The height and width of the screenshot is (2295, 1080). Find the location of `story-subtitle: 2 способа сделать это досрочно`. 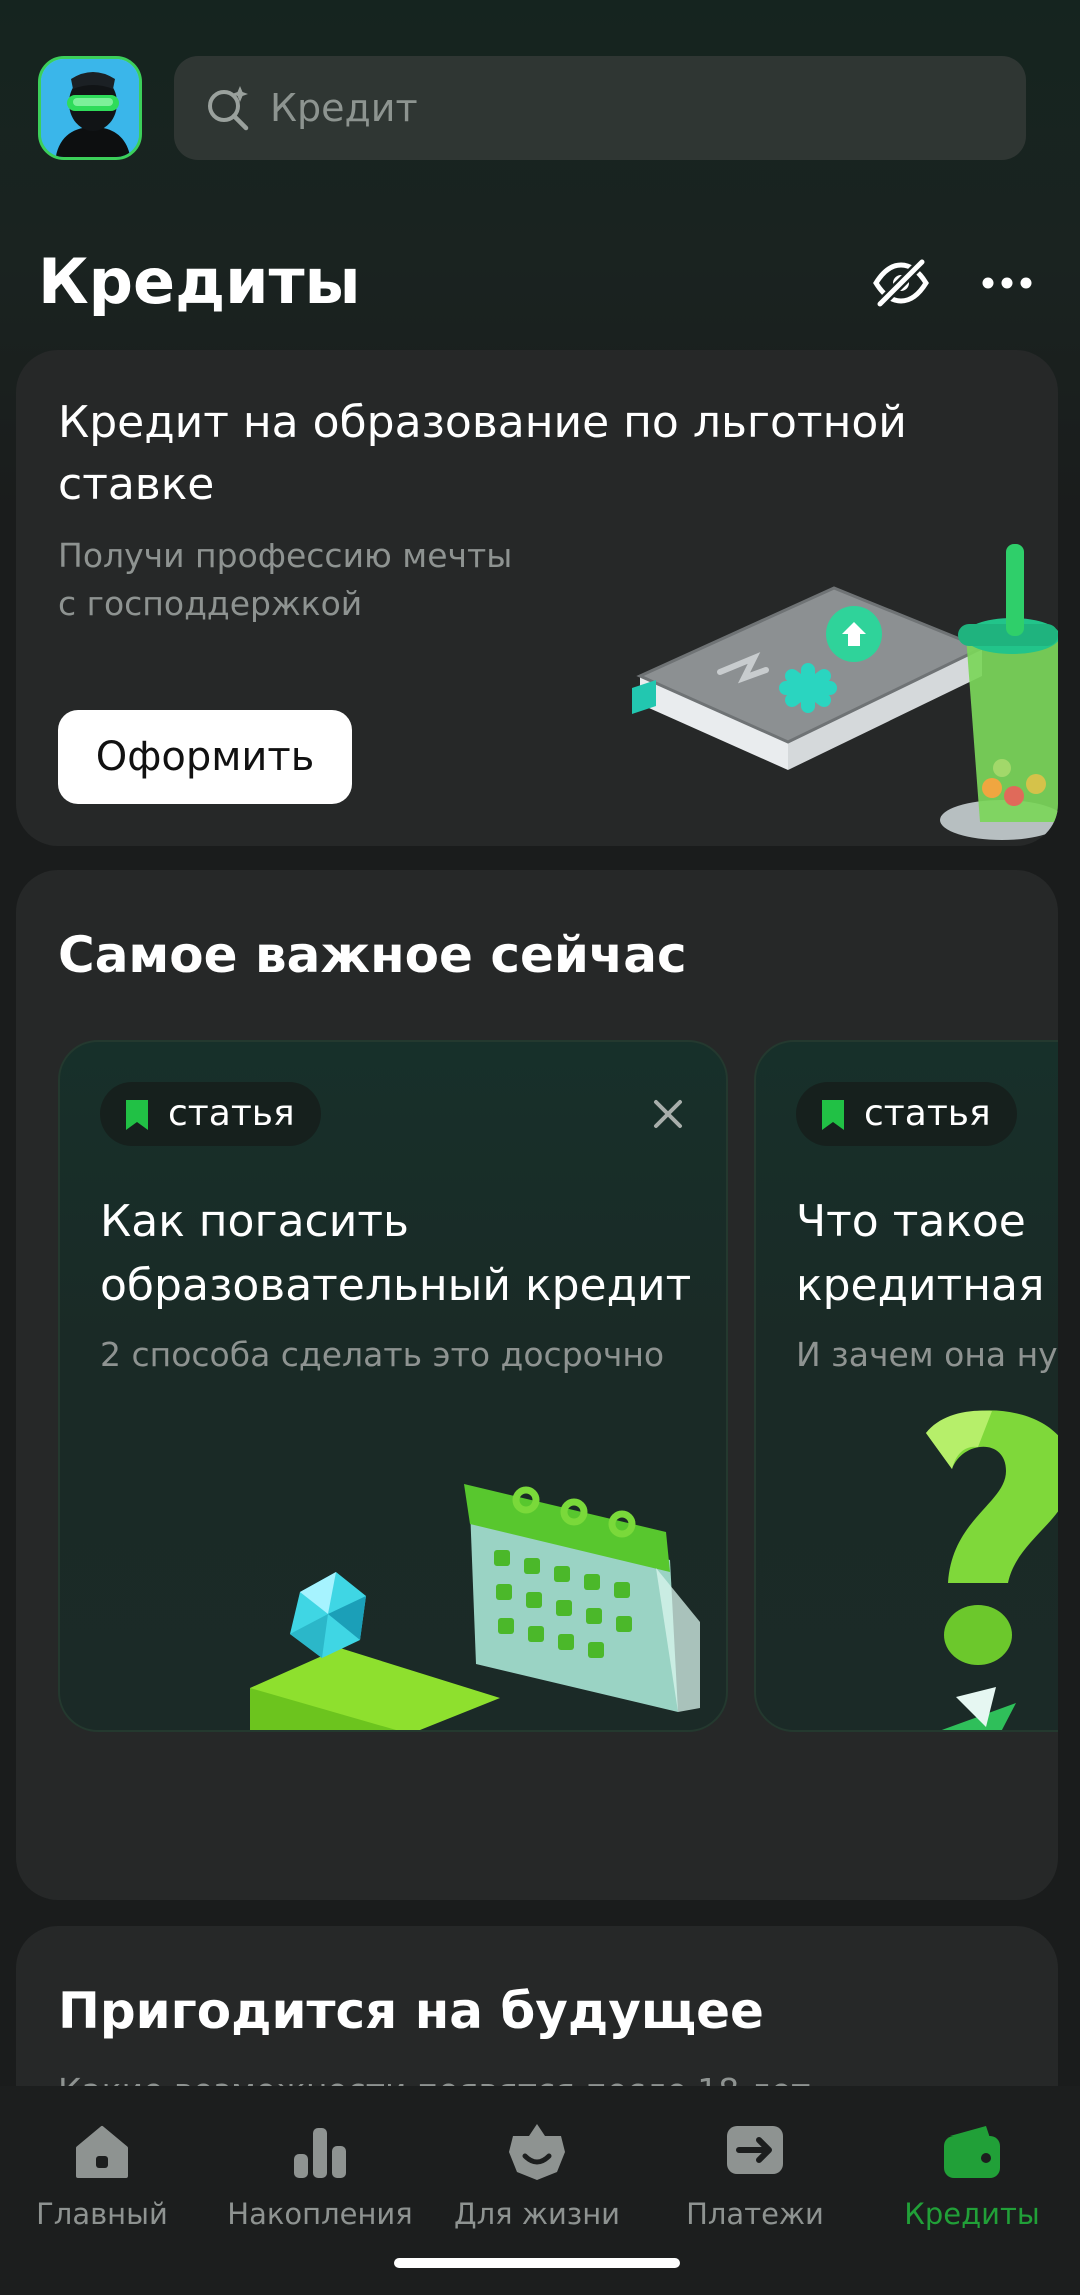

story-subtitle: 2 способа сделать это досрочно is located at coordinates (382, 1354).